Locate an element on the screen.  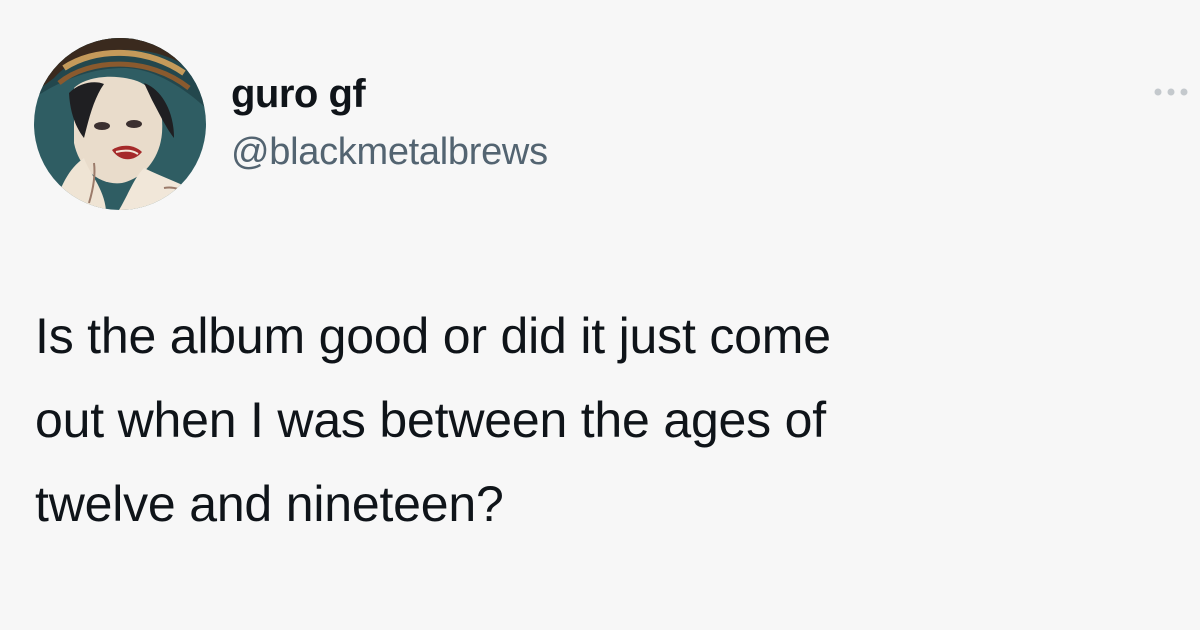
user-display-name: guro gf is located at coordinates (298, 94).